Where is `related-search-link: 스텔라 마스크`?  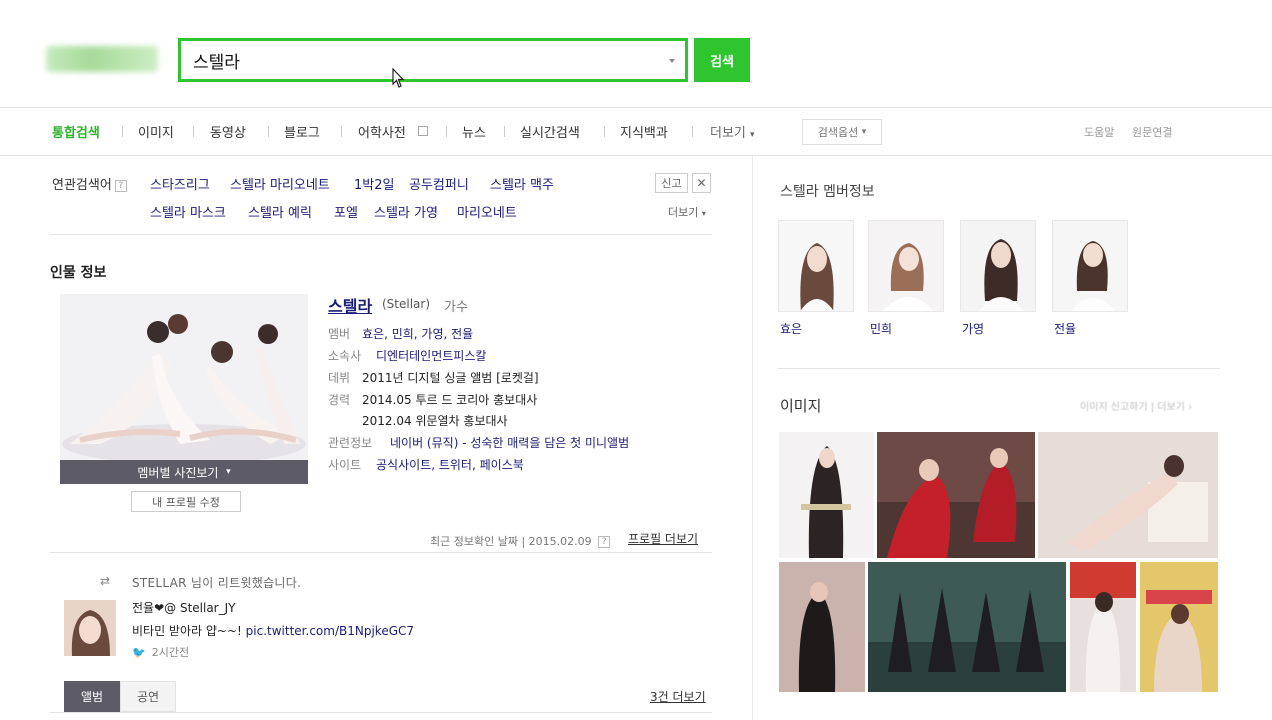 related-search-link: 스텔라 마스크 is located at coordinates (188, 211).